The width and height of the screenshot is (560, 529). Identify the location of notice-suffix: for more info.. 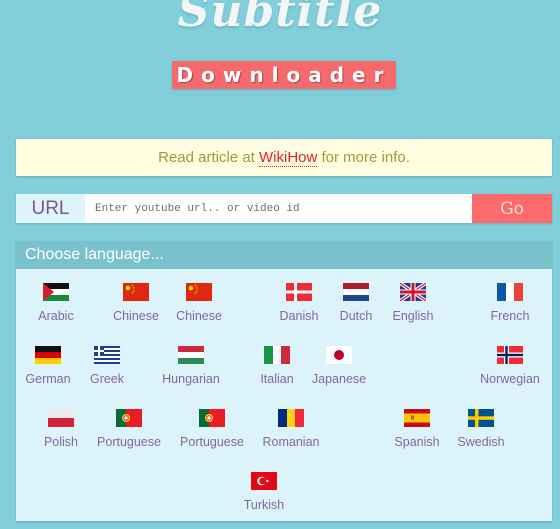
(363, 157).